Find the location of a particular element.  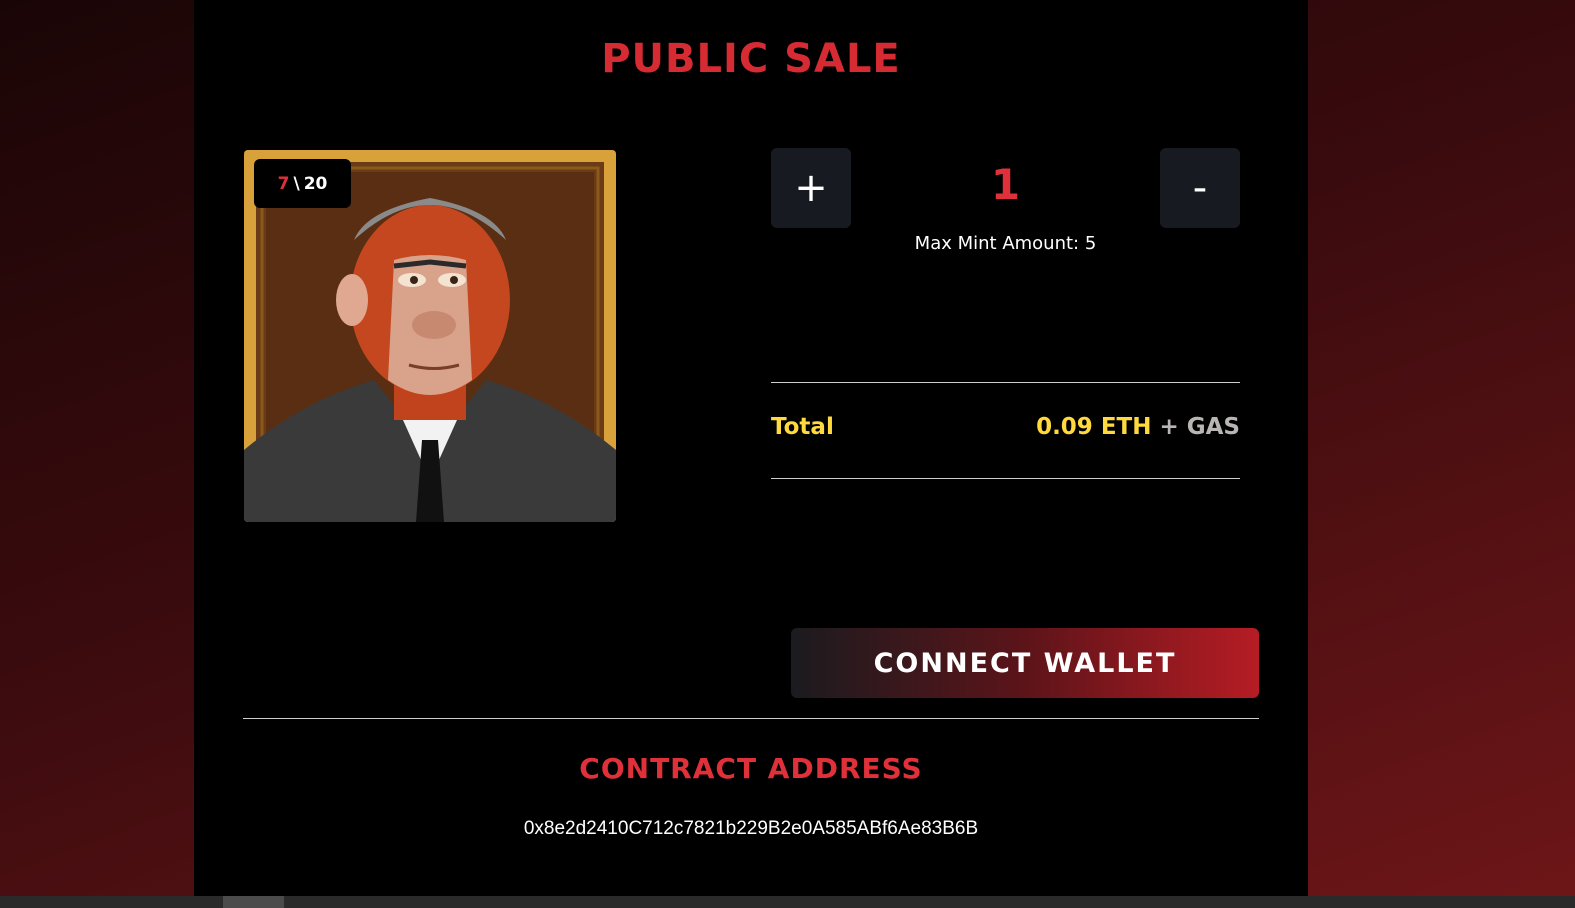

decrease-quantity-button: - is located at coordinates (1200, 188).